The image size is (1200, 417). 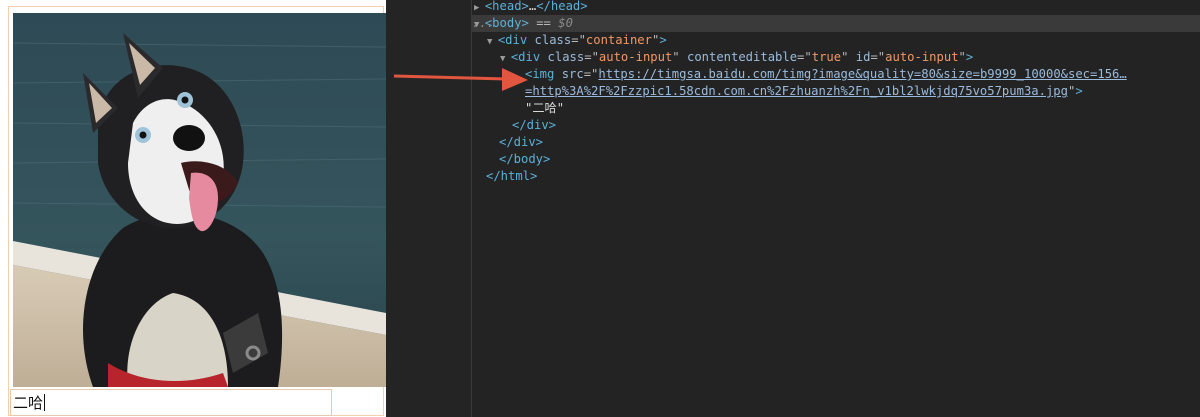 I want to click on code-token-attr: src, so click(x=572, y=74).